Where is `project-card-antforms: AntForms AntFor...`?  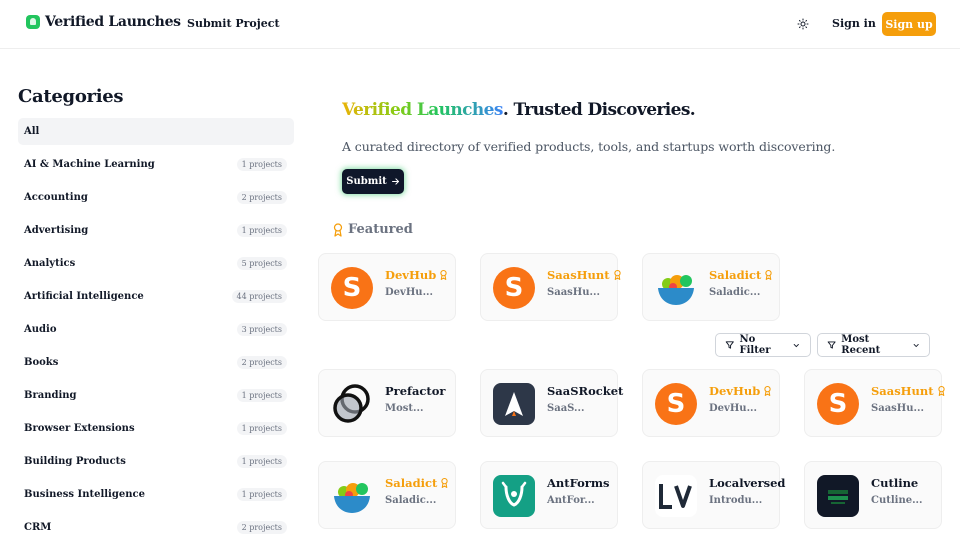
project-card-antforms: AntForms AntFor... is located at coordinates (549, 495).